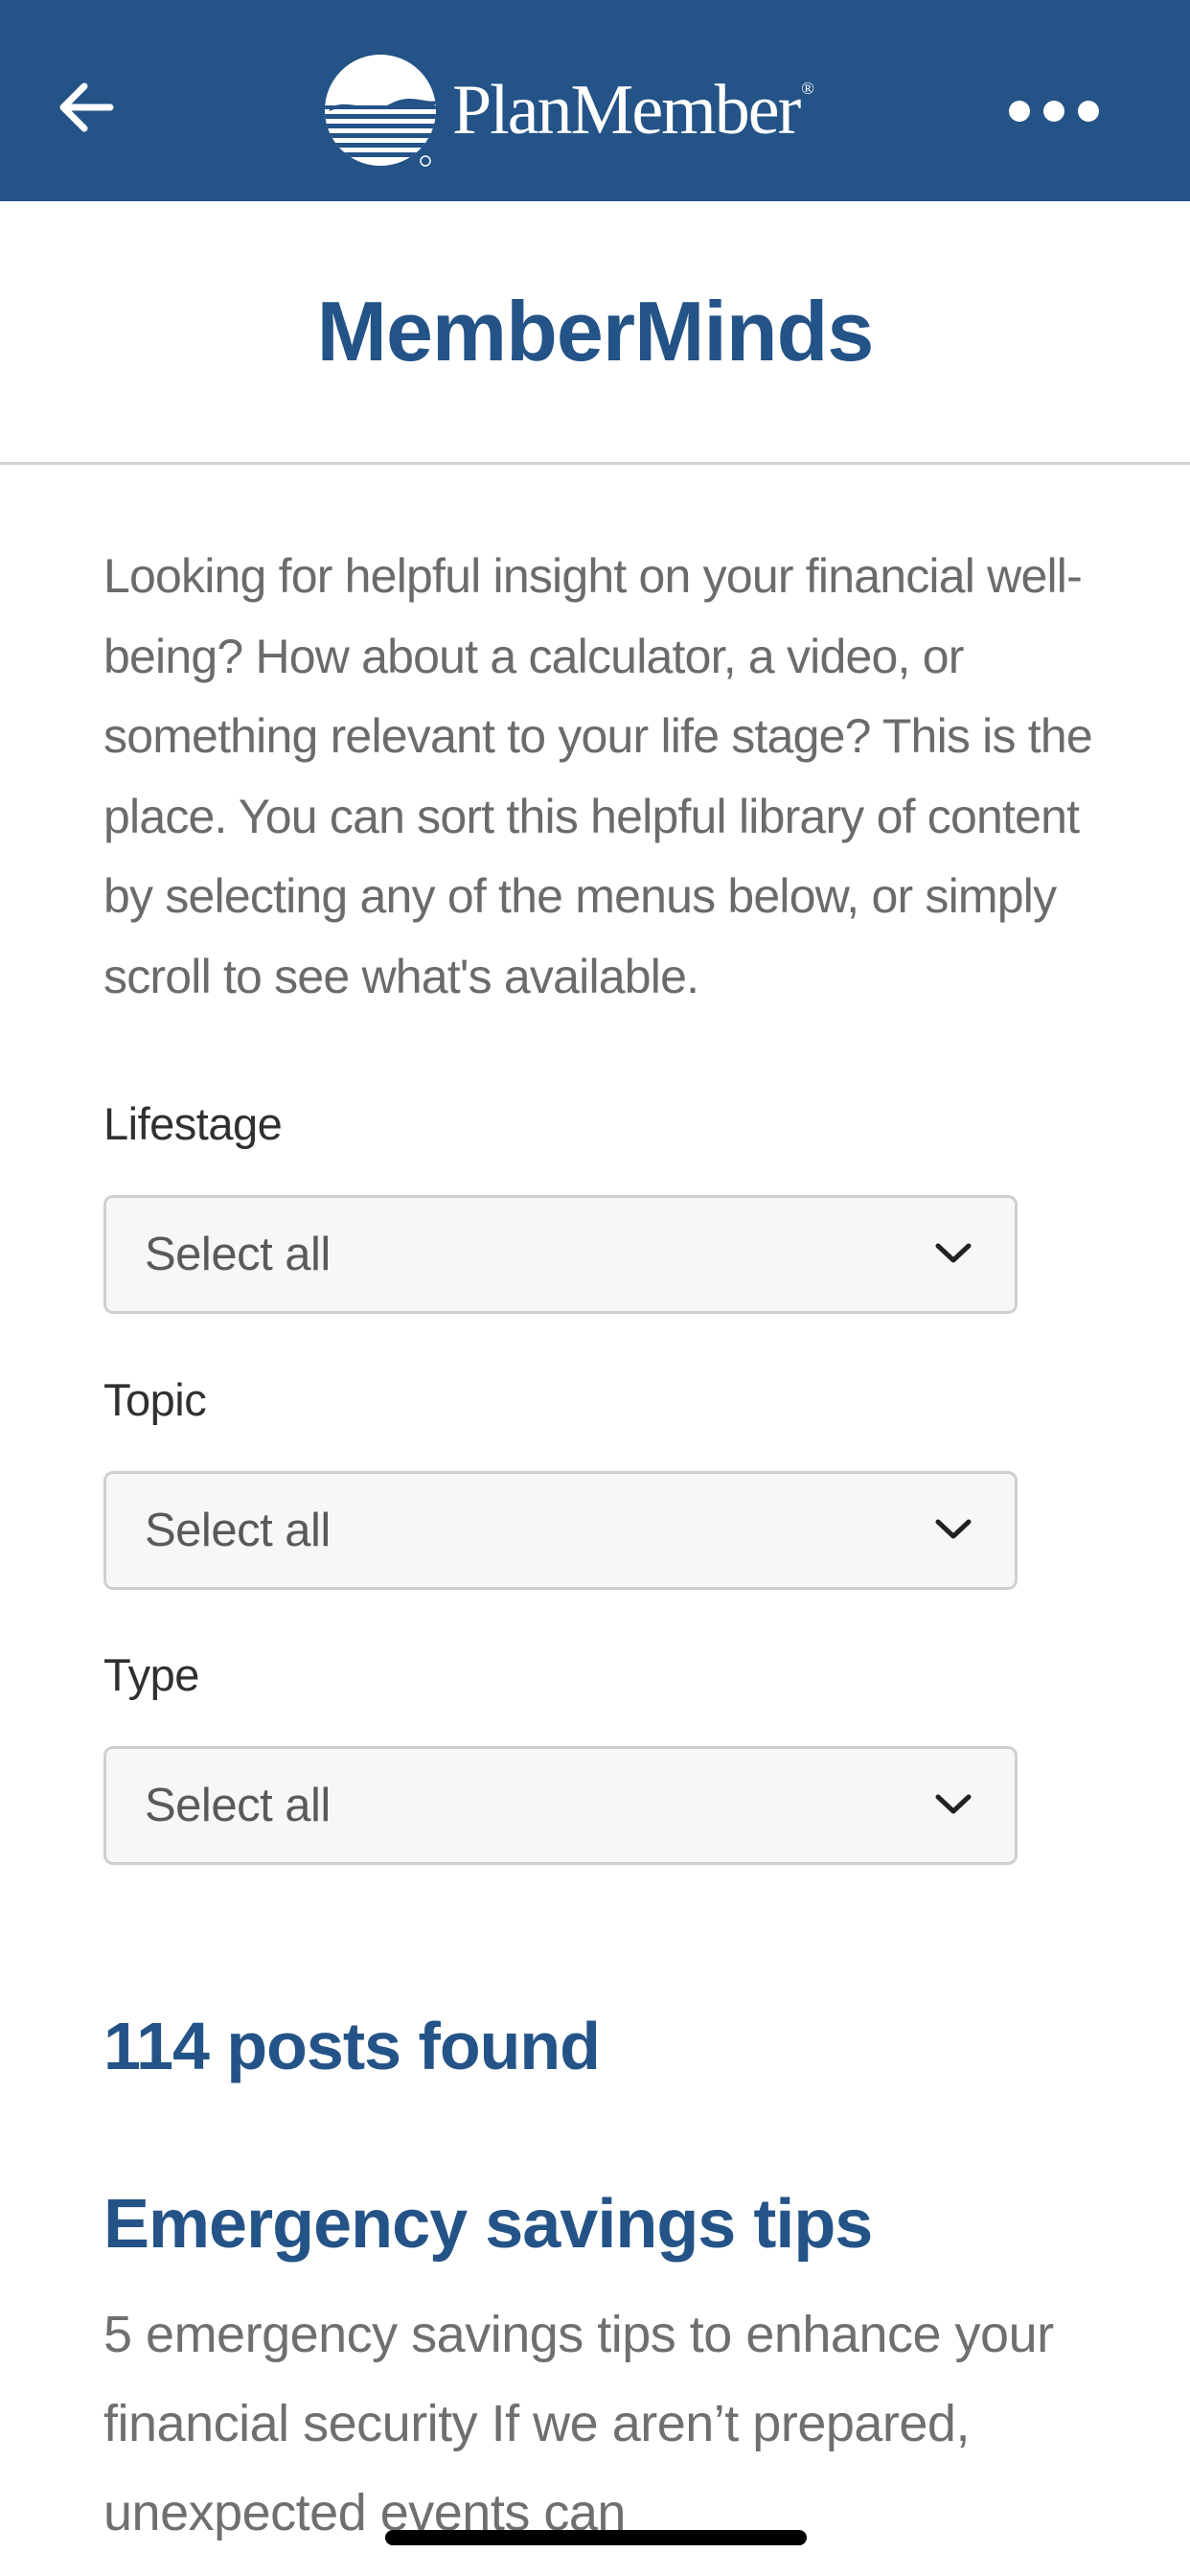 Image resolution: width=1190 pixels, height=2576 pixels. Describe the element at coordinates (155, 1399) in the screenshot. I see `topic-label: Topic` at that location.